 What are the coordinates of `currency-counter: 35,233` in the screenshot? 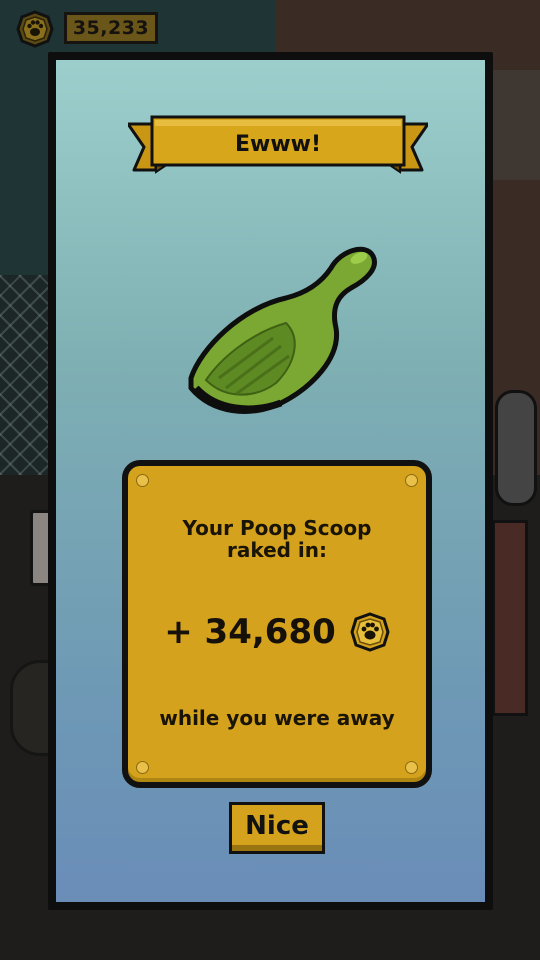 It's located at (111, 28).